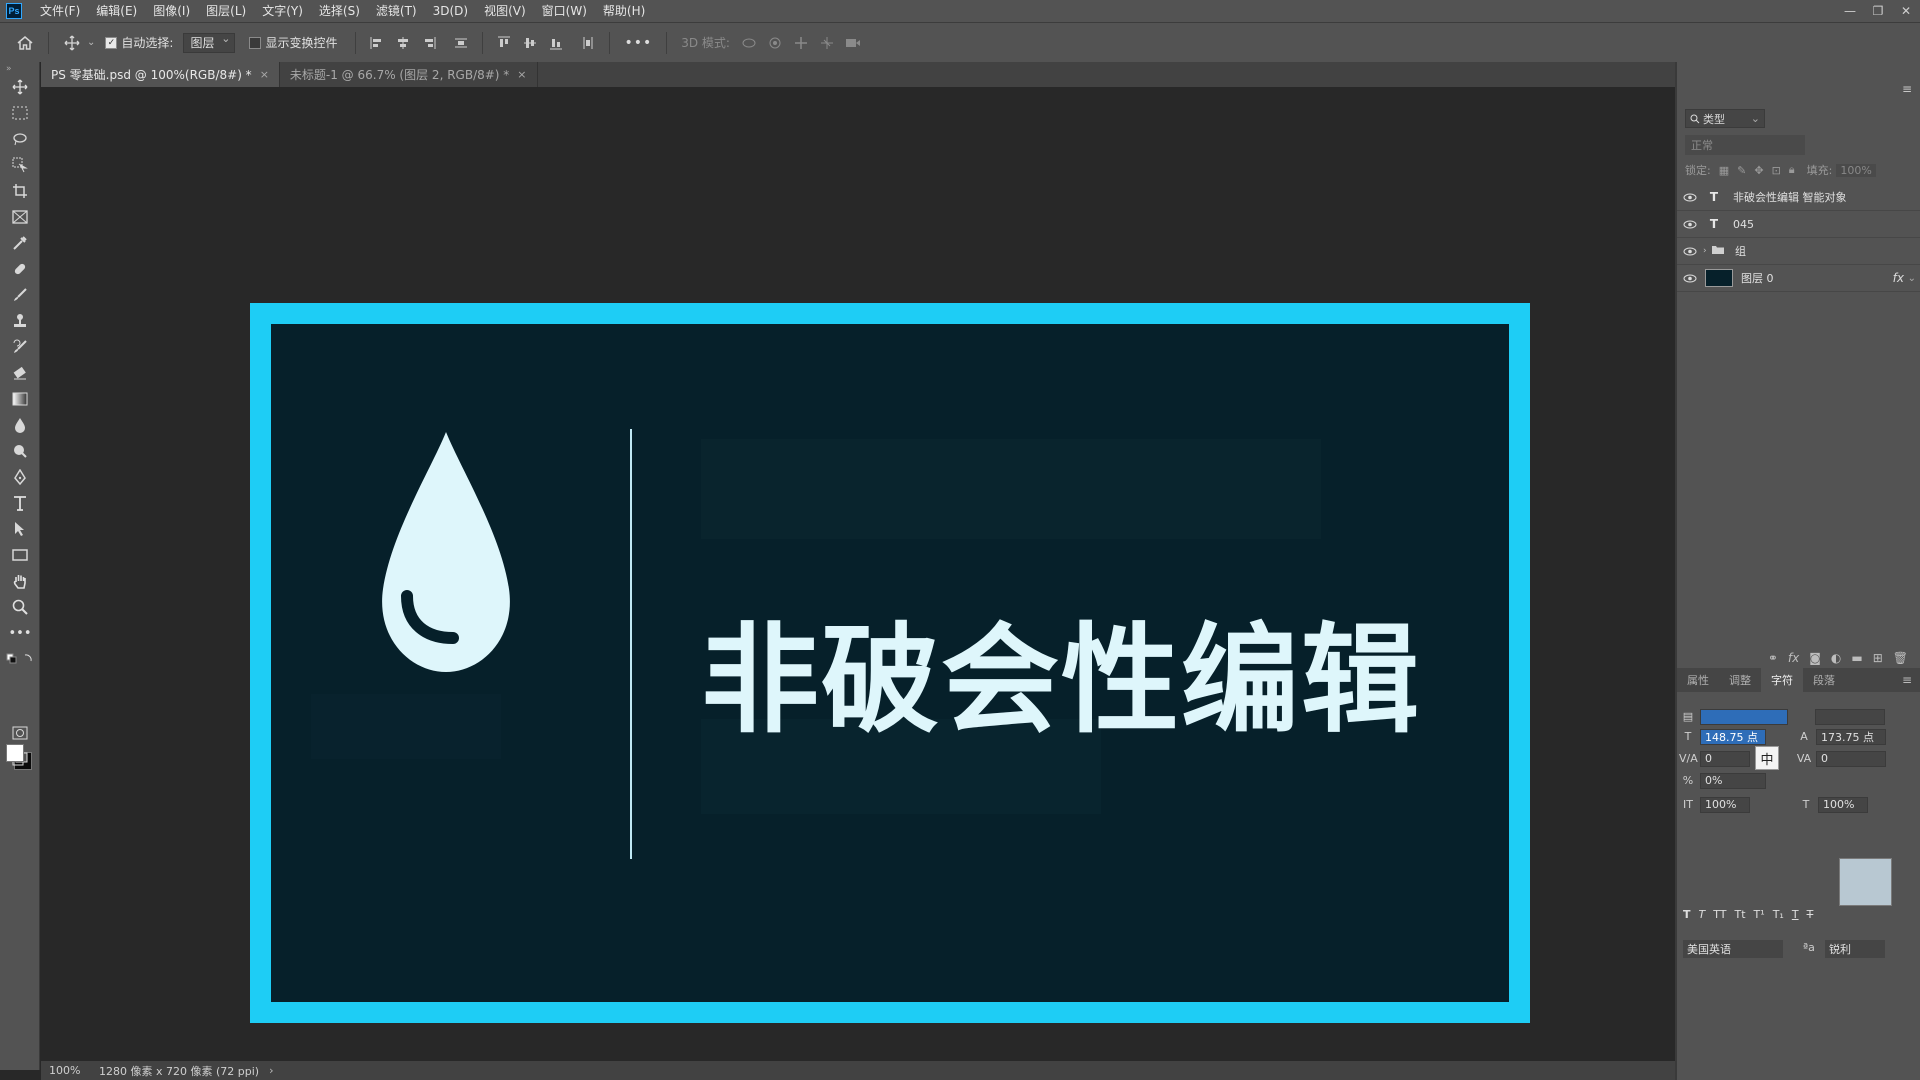 This screenshot has width=1920, height=1080. What do you see at coordinates (1725, 804) in the screenshot?
I see `vertical-scale-input: 100%` at bounding box center [1725, 804].